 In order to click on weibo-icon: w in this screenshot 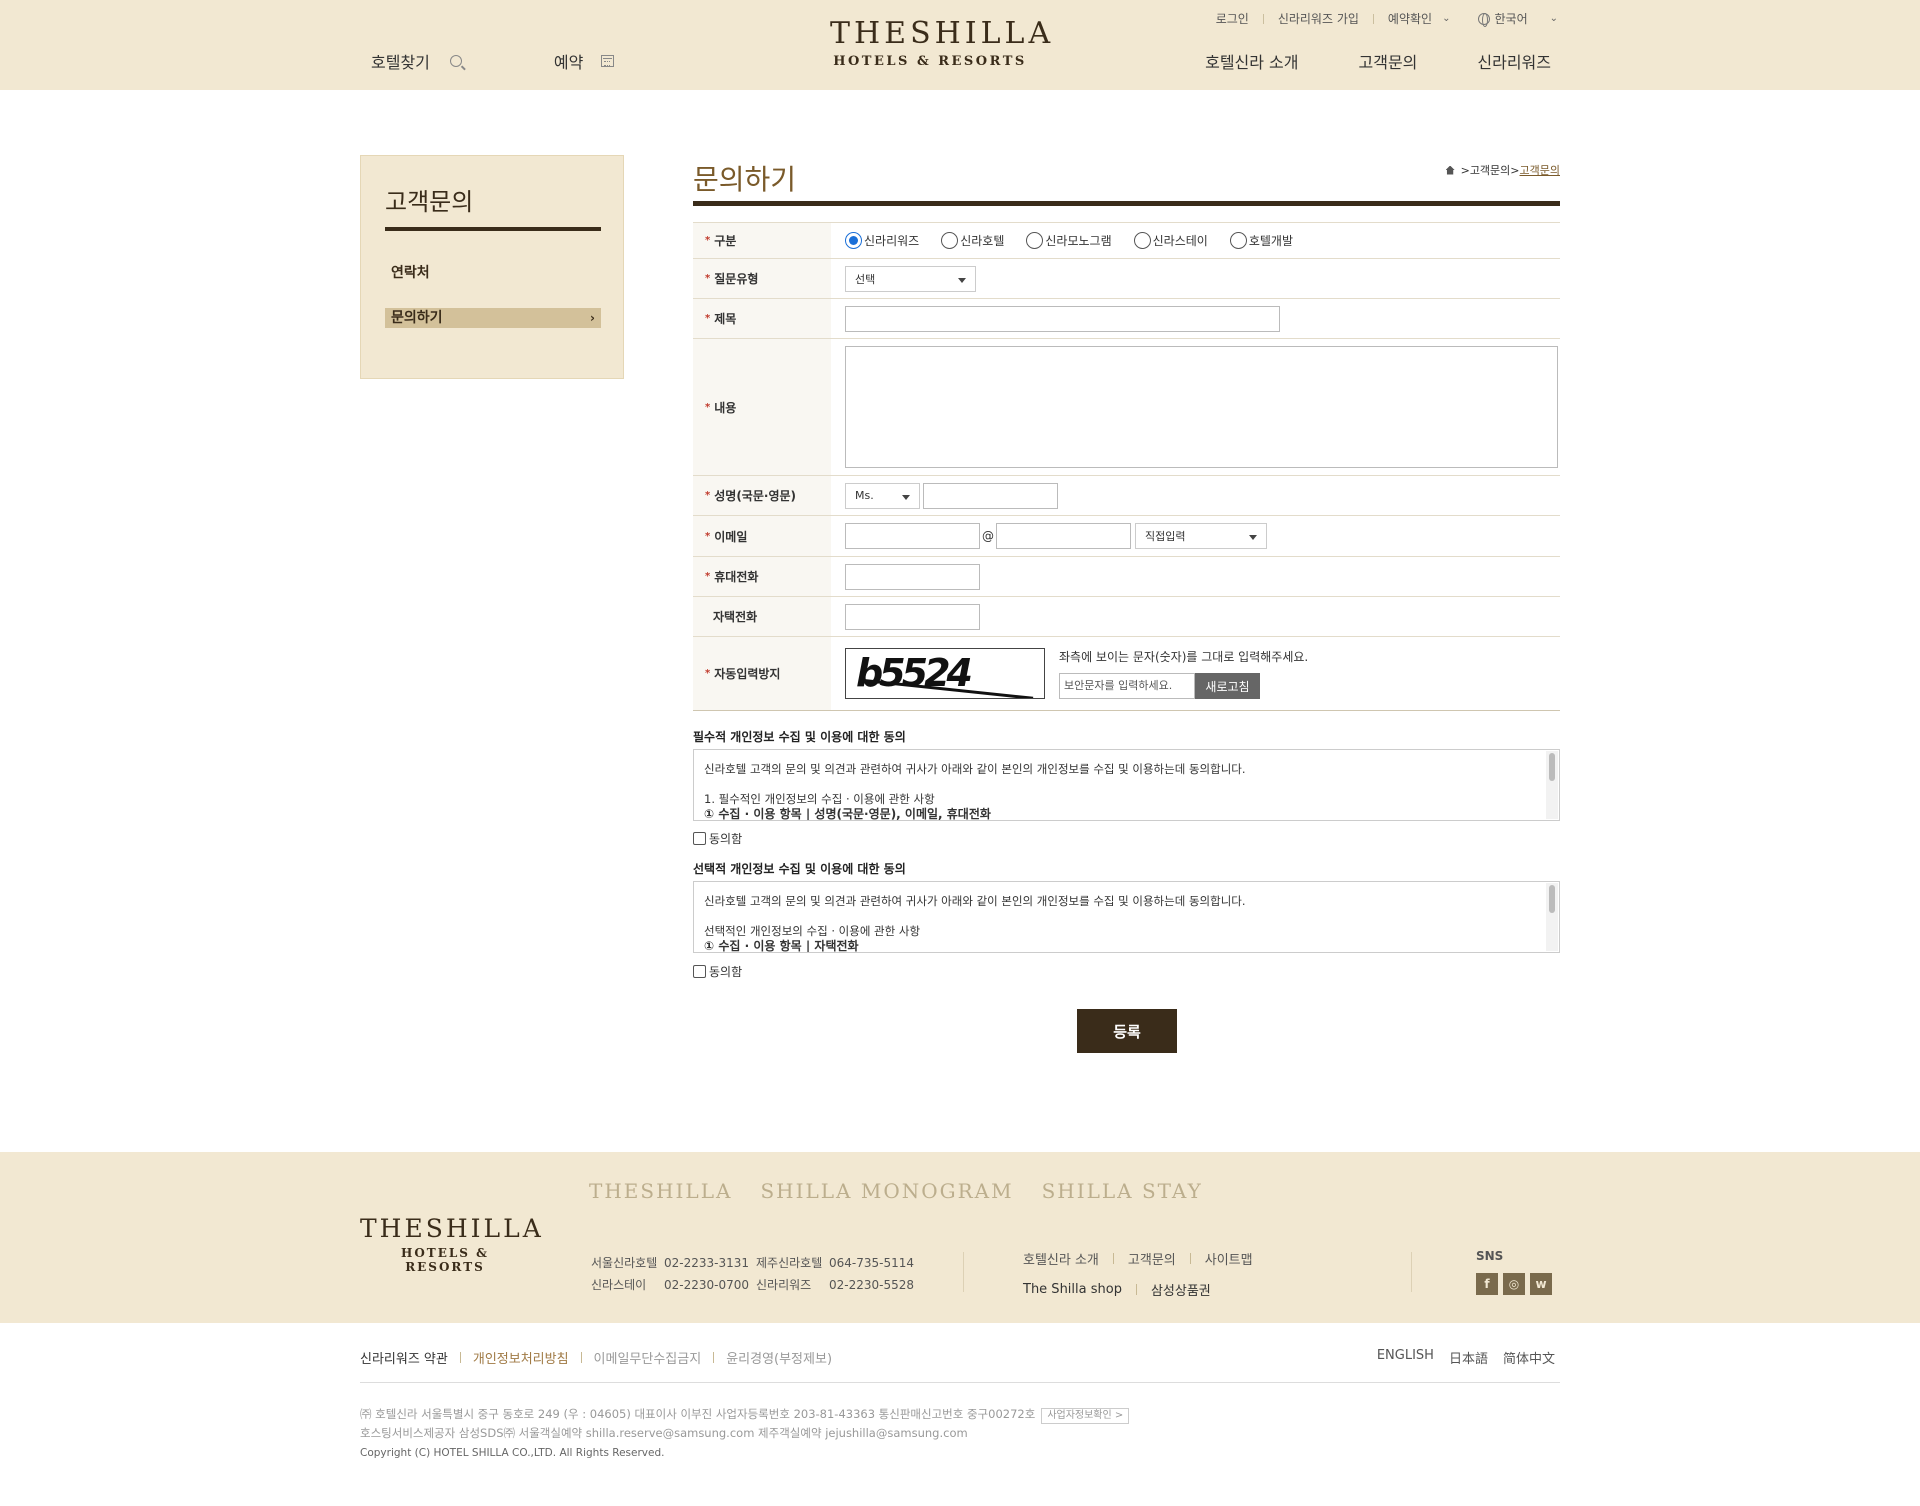, I will do `click(1541, 1284)`.